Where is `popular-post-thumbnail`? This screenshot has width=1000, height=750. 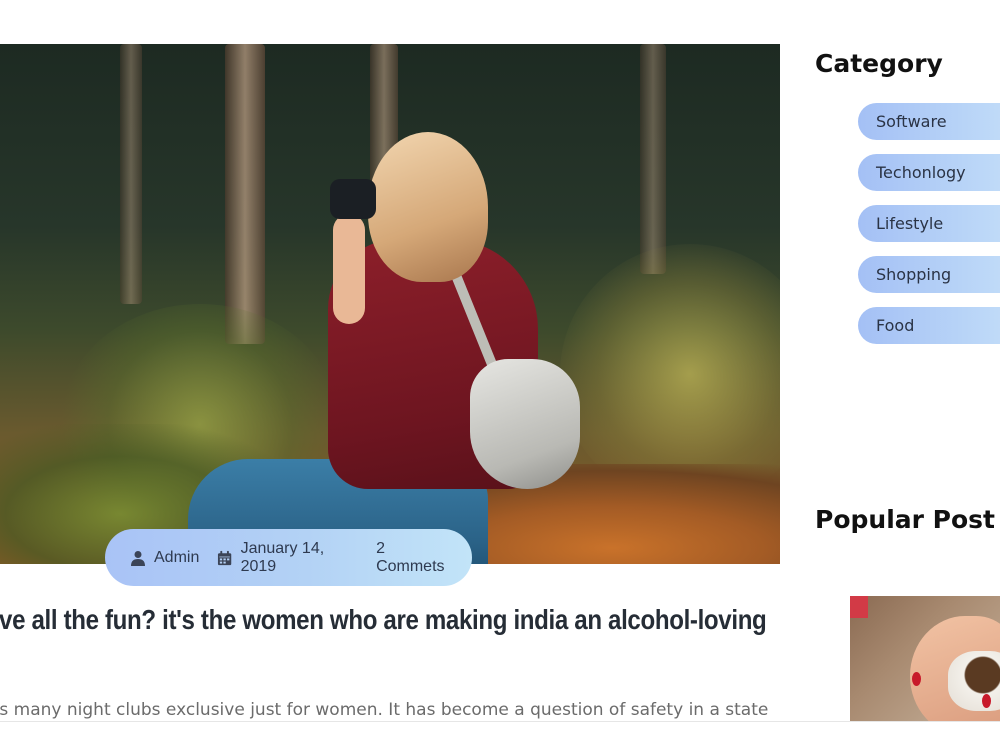
popular-post-thumbnail is located at coordinates (925, 658).